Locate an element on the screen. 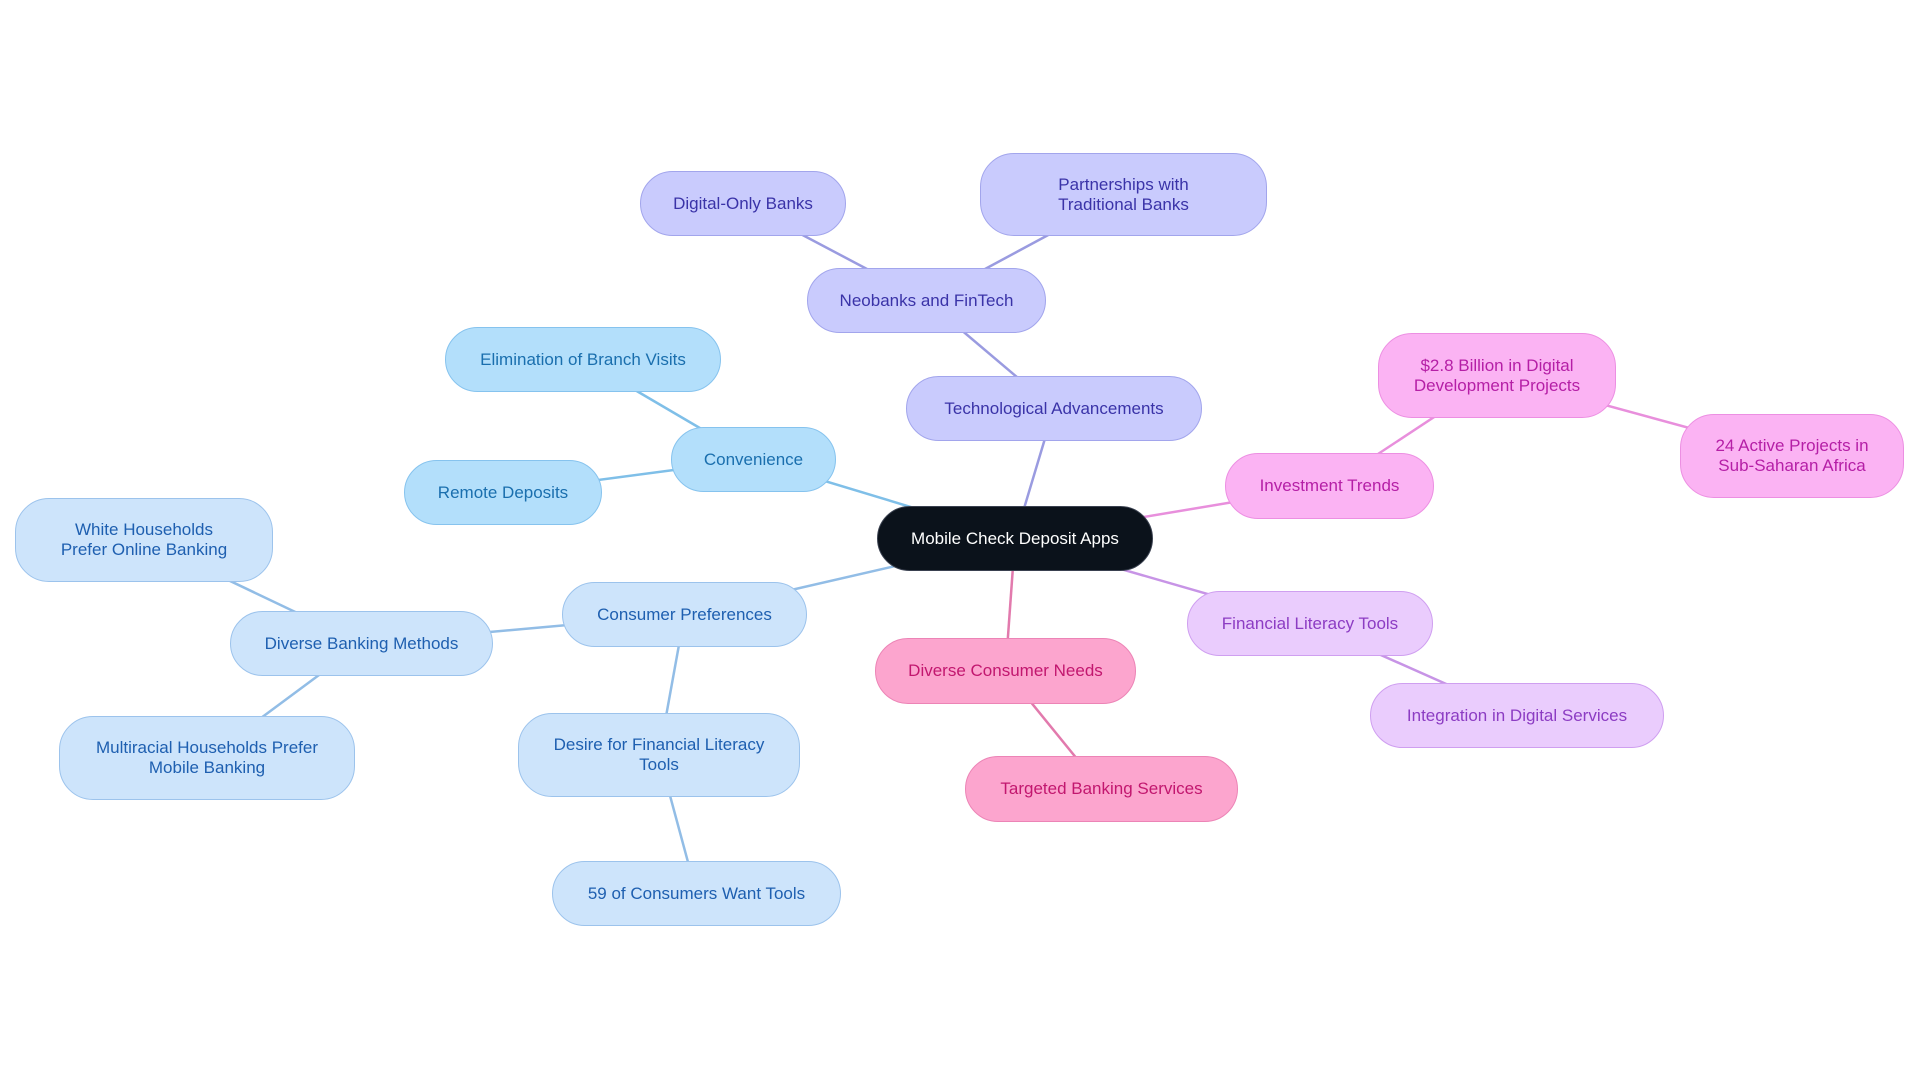 The height and width of the screenshot is (1083, 1920). node-white-households-prefer-online-banking: White Households Prefer Online Banking is located at coordinates (144, 540).